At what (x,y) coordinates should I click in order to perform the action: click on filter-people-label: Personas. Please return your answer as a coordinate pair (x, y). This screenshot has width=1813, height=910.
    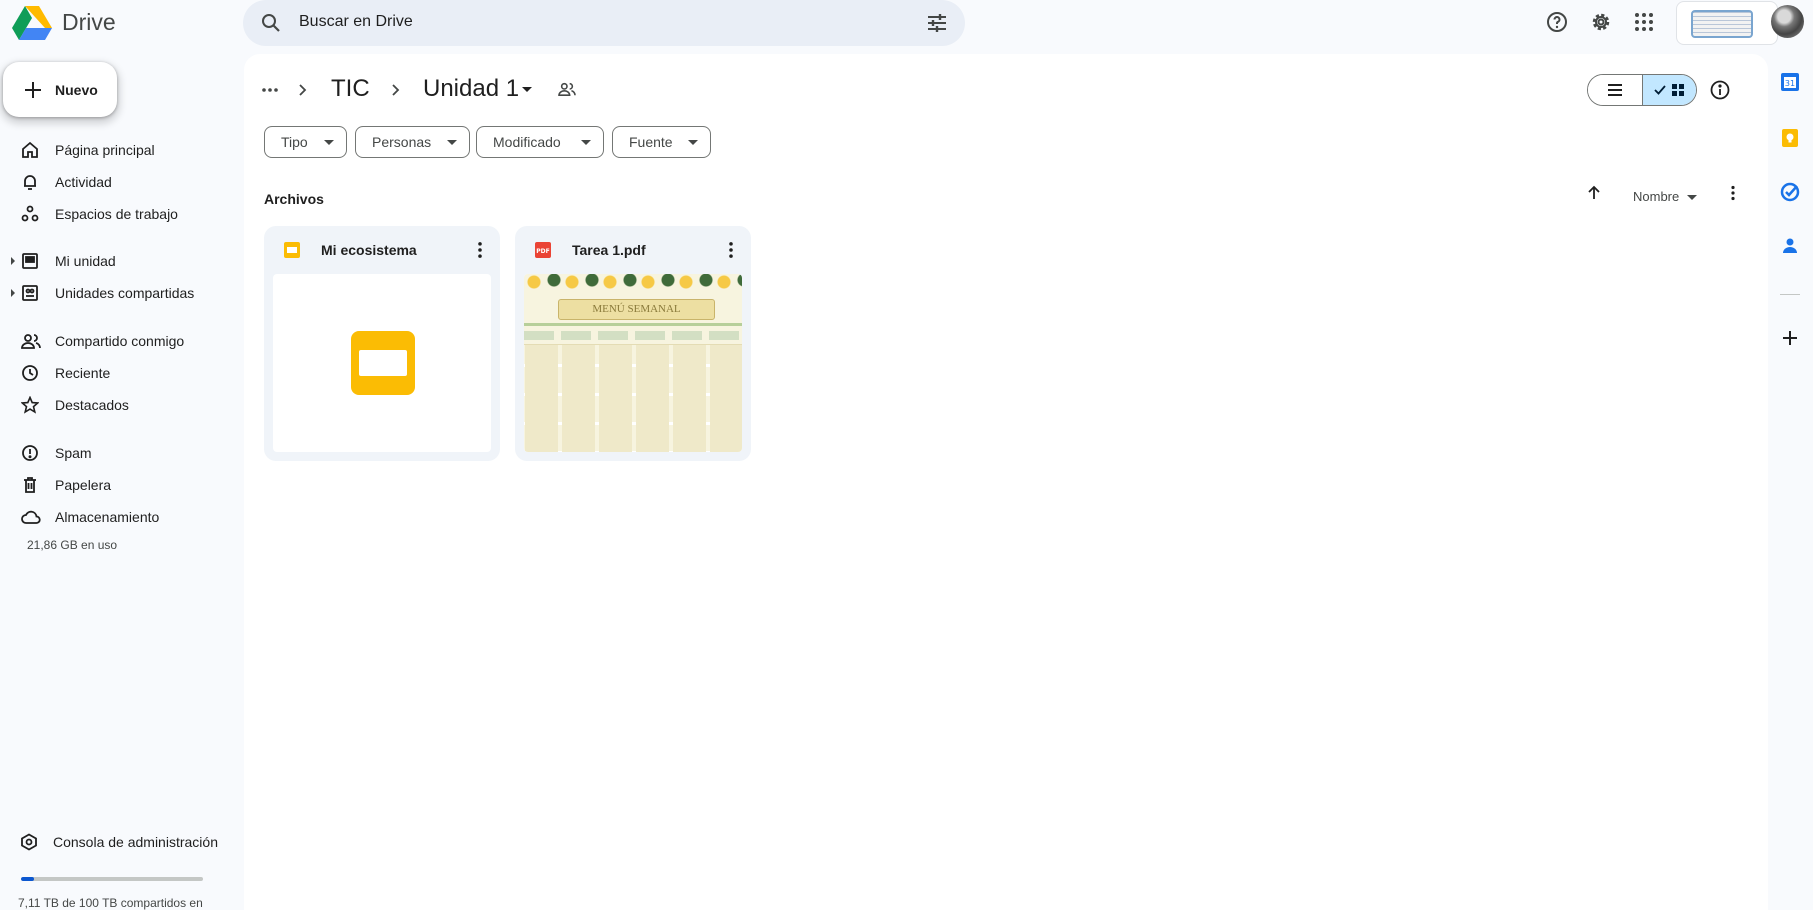
    Looking at the image, I should click on (402, 142).